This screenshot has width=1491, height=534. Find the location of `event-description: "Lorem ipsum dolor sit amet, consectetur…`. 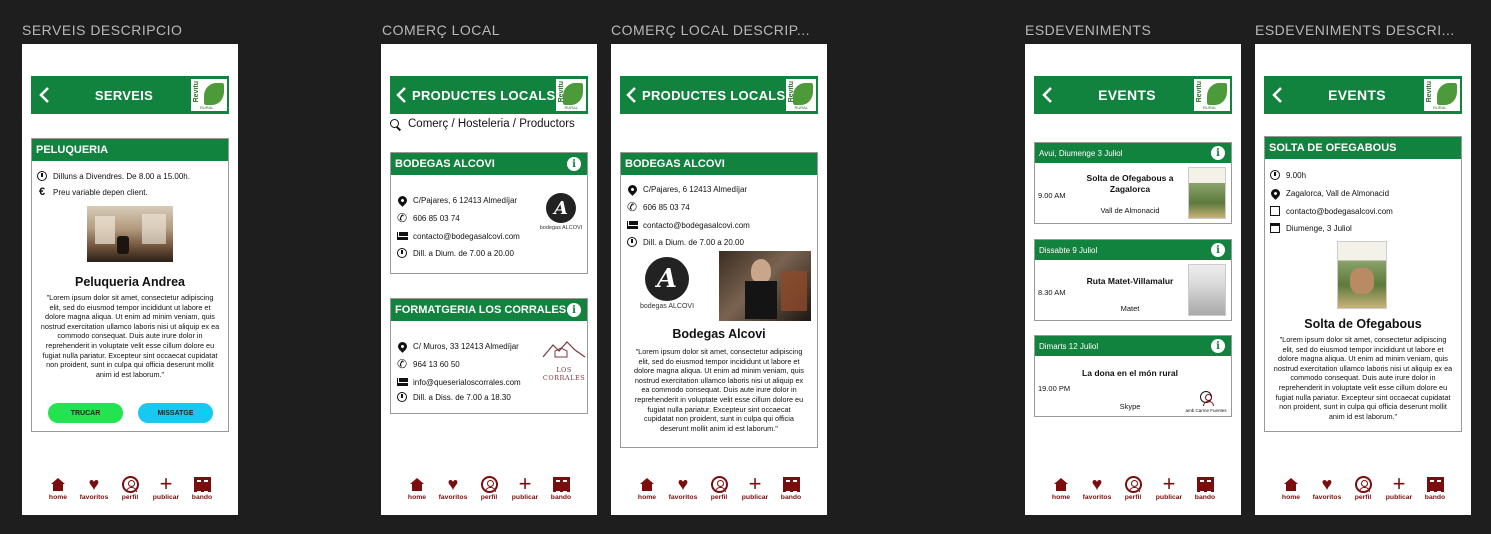

event-description: "Lorem ipsum dolor sit amet, consectetur… is located at coordinates (1363, 378).